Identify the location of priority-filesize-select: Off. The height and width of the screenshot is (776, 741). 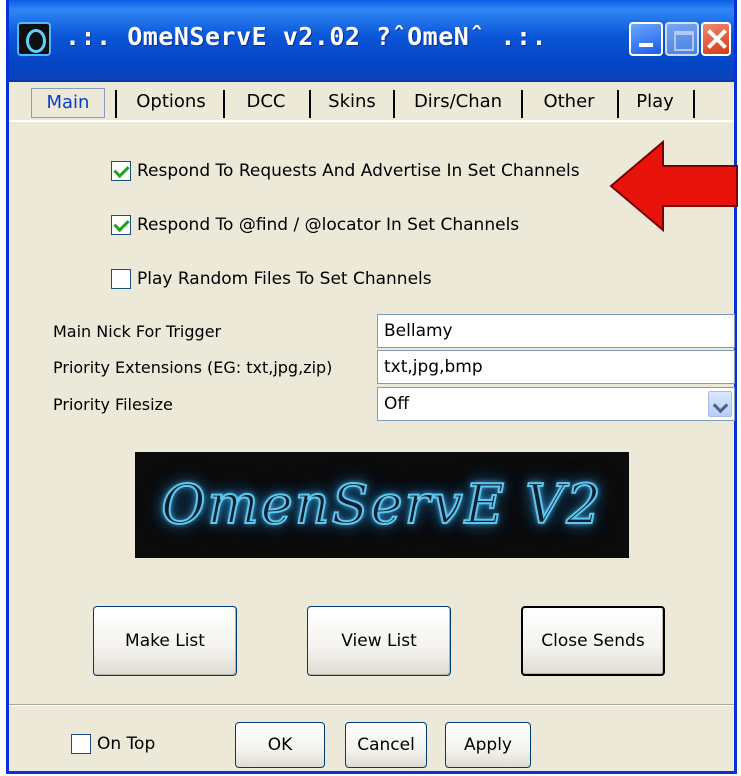
(556, 404).